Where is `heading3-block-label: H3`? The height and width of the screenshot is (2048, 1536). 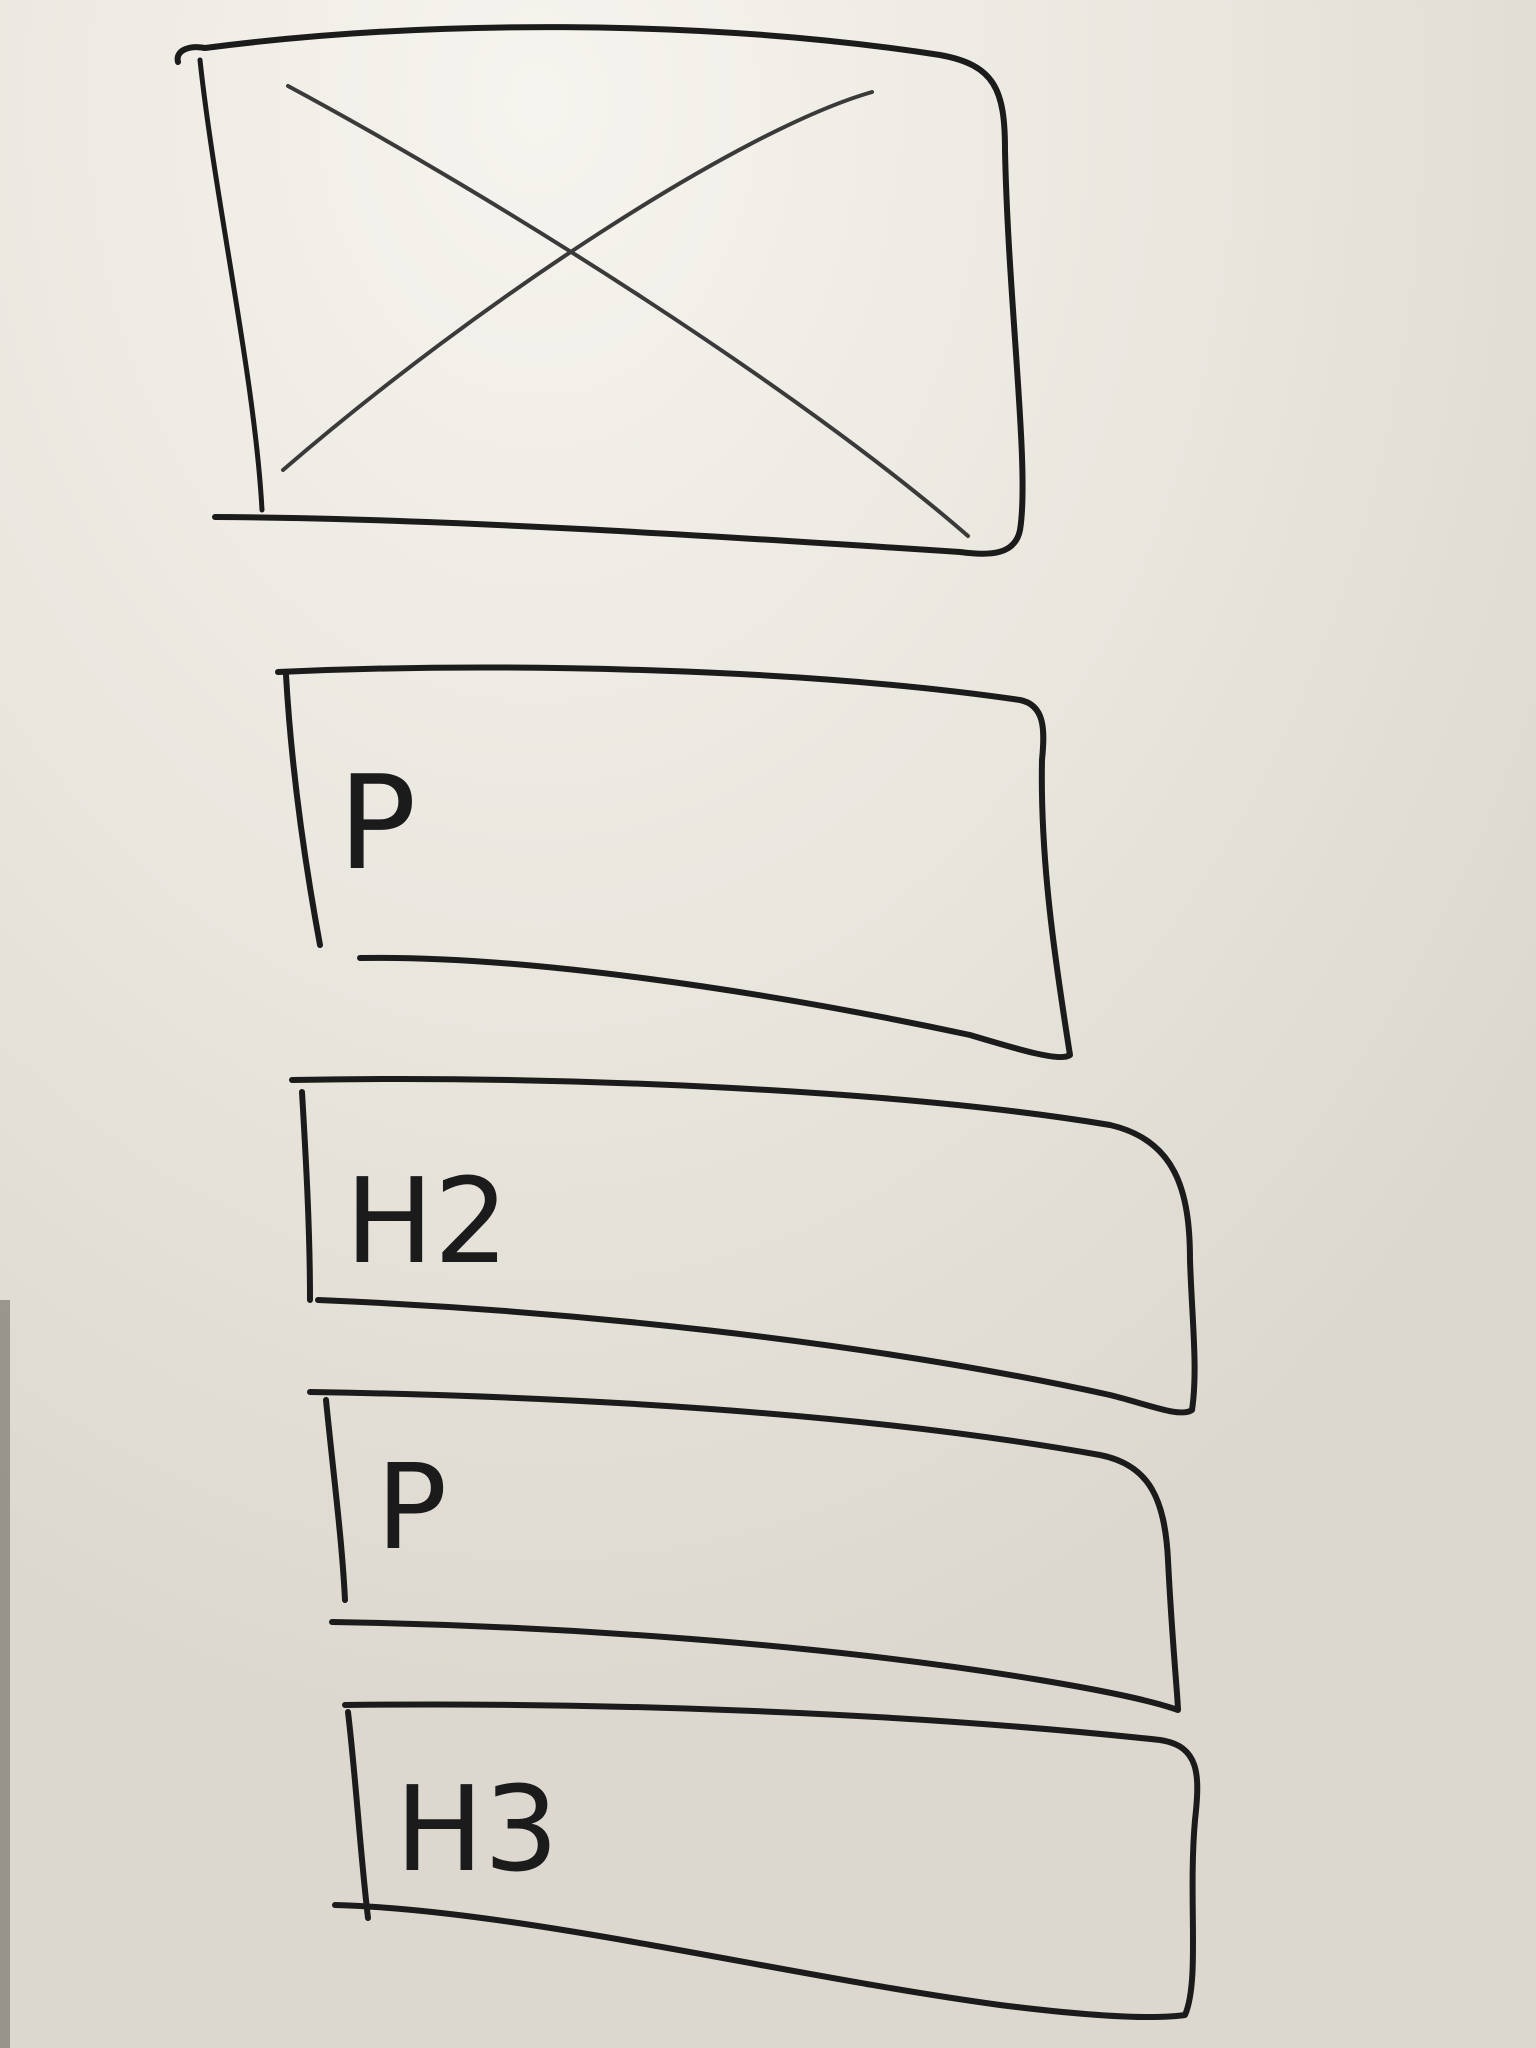
heading3-block-label: H3 is located at coordinates (477, 1829).